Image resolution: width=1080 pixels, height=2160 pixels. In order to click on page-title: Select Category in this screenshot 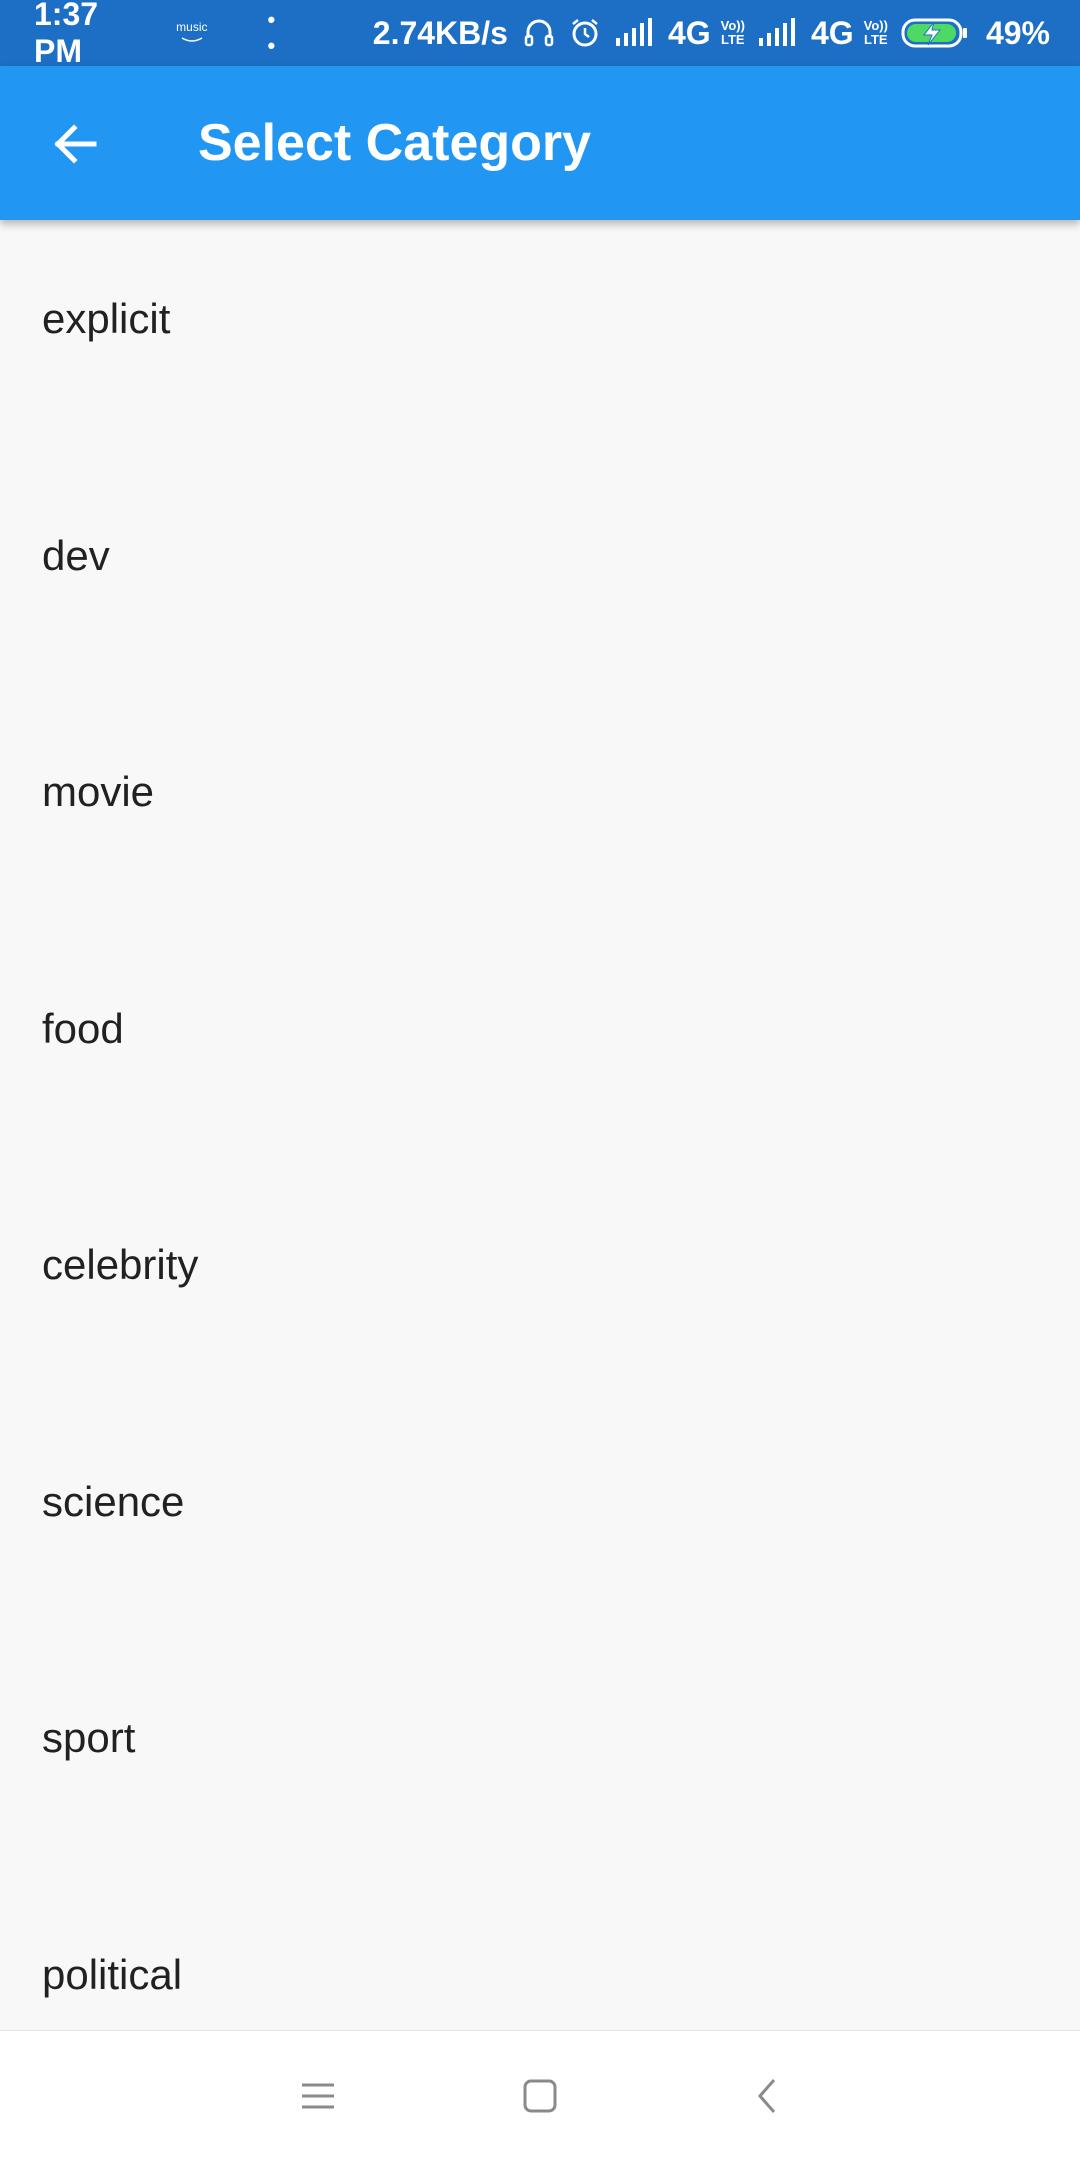, I will do `click(395, 143)`.